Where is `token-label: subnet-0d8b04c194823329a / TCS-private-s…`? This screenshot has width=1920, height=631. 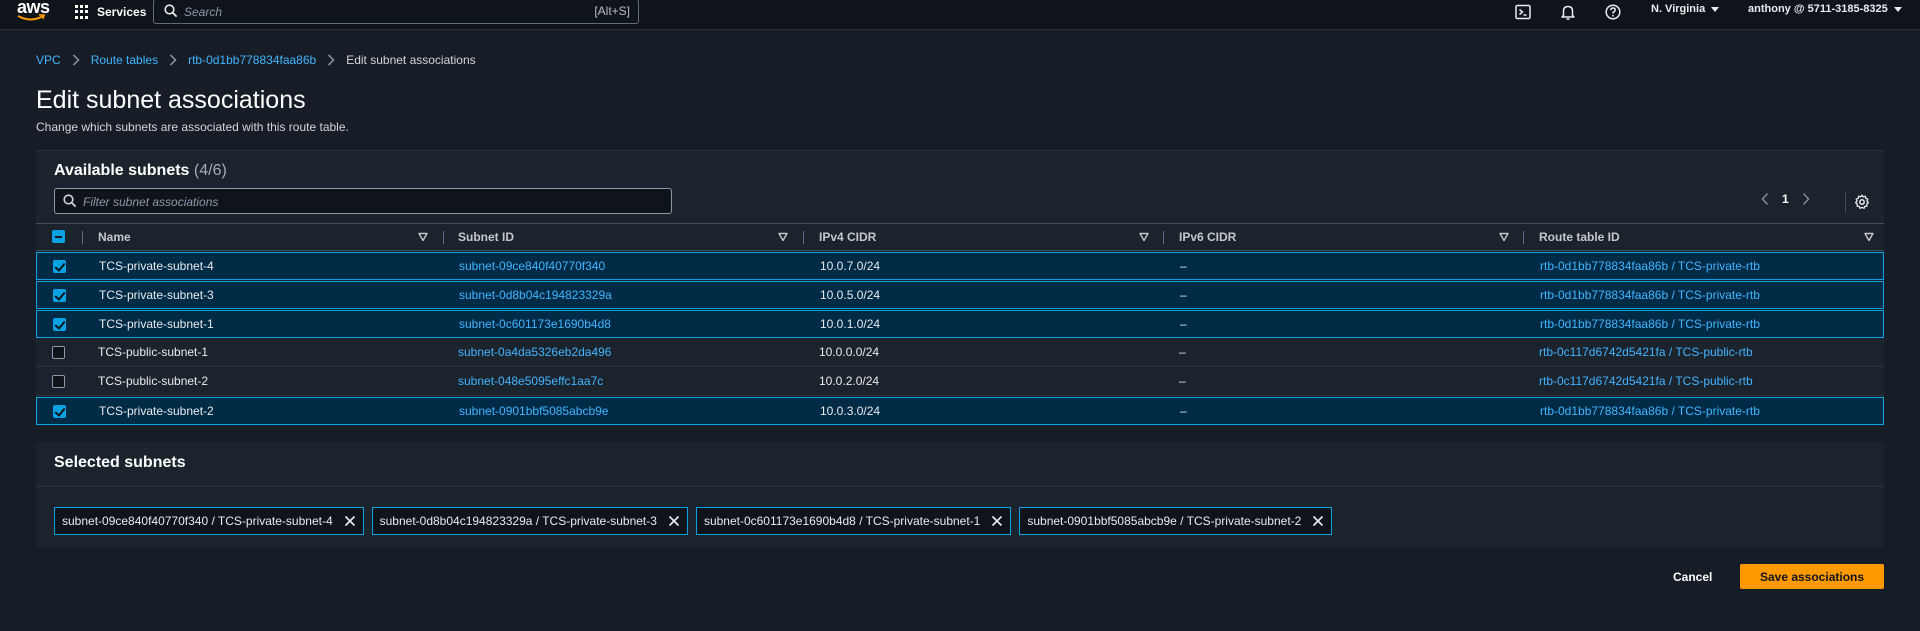
token-label: subnet-0d8b04c194823329a / TCS-private-s… is located at coordinates (518, 521).